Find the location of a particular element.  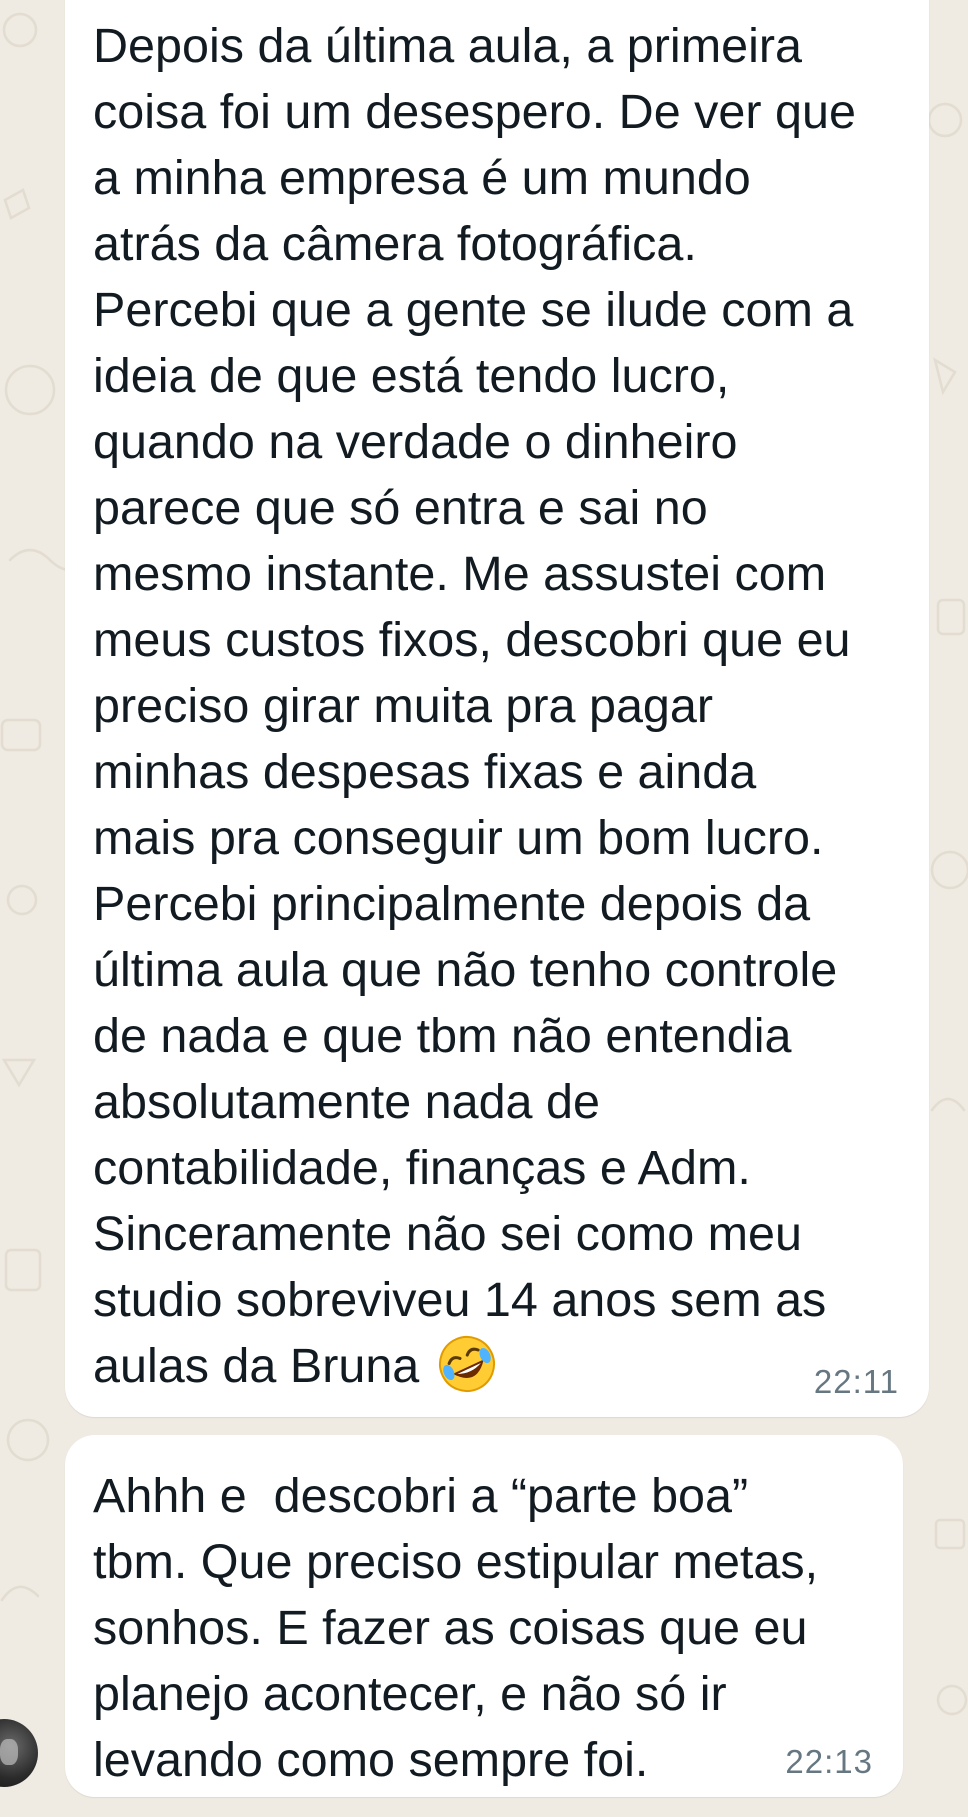

message-line: mesmo instante. Me assustei com is located at coordinates (460, 574).